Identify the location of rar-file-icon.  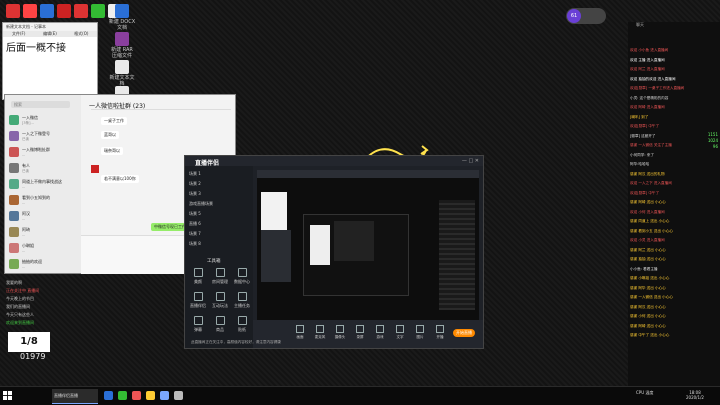
(122, 39).